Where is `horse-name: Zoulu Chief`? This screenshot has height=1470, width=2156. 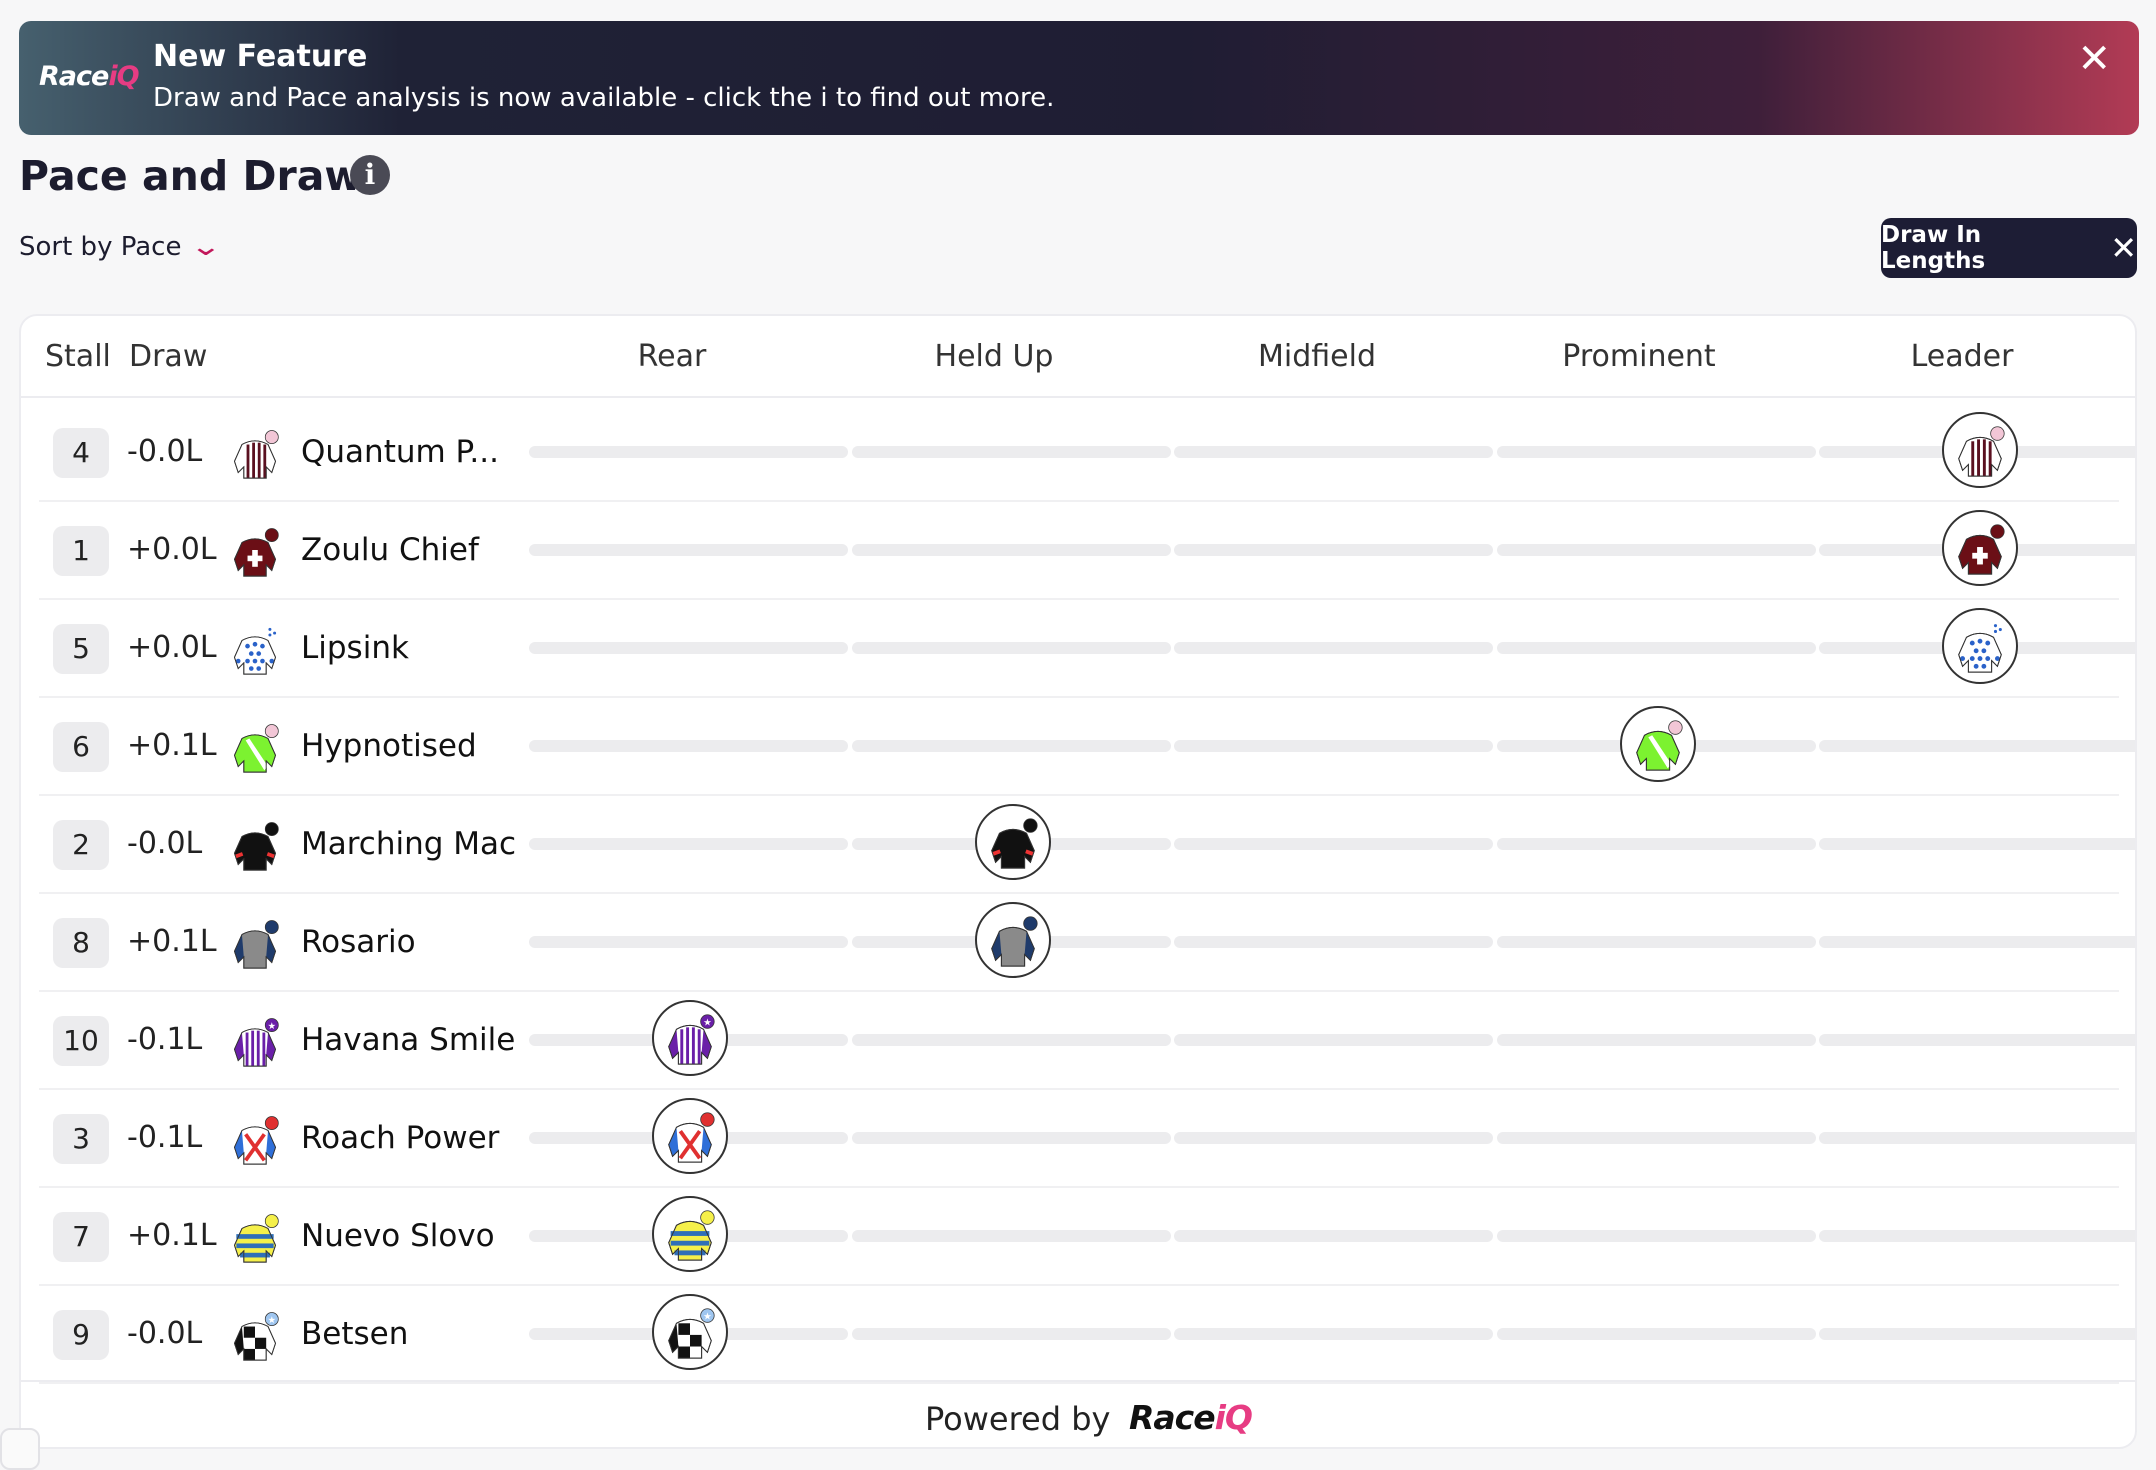 horse-name: Zoulu Chief is located at coordinates (390, 550).